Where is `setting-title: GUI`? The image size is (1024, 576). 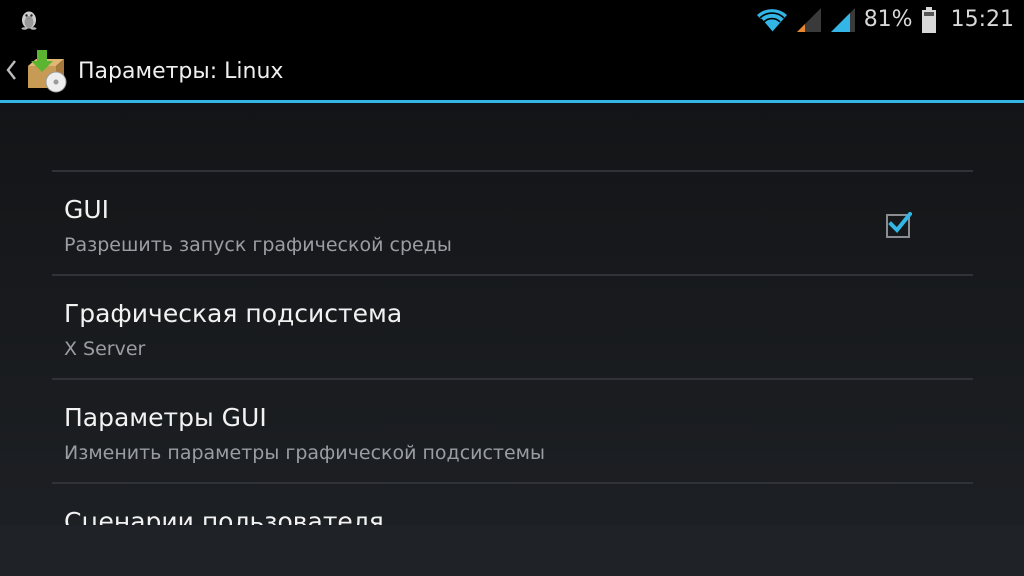 setting-title: GUI is located at coordinates (87, 209).